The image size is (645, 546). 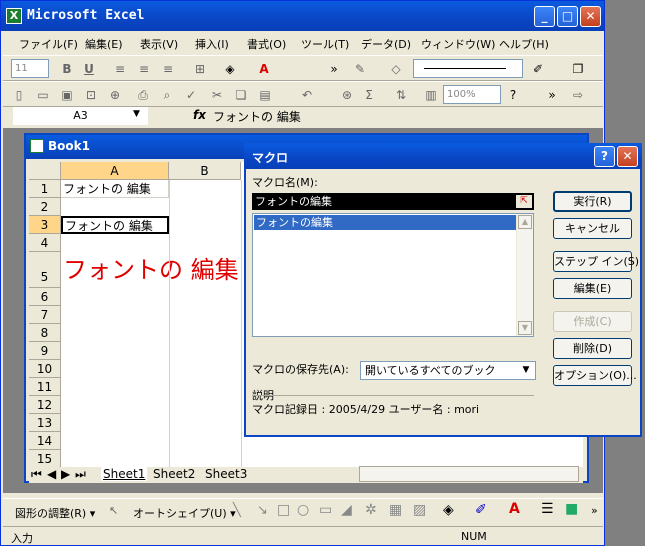 I want to click on macro-name-input: フォントの編集, so click(x=393, y=201).